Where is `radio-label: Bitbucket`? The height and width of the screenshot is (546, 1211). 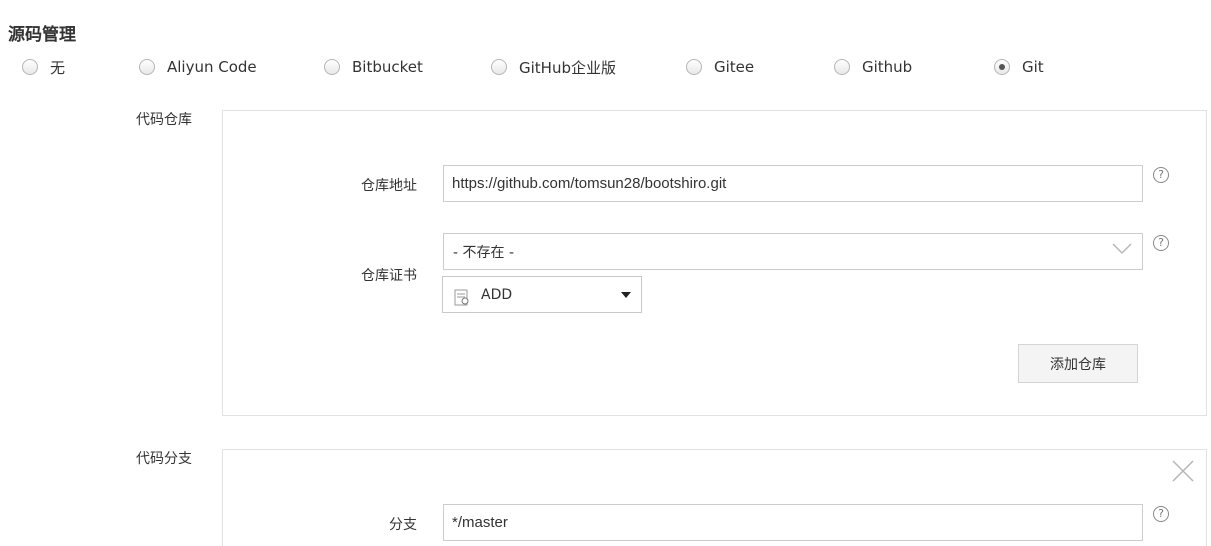 radio-label: Bitbucket is located at coordinates (387, 67).